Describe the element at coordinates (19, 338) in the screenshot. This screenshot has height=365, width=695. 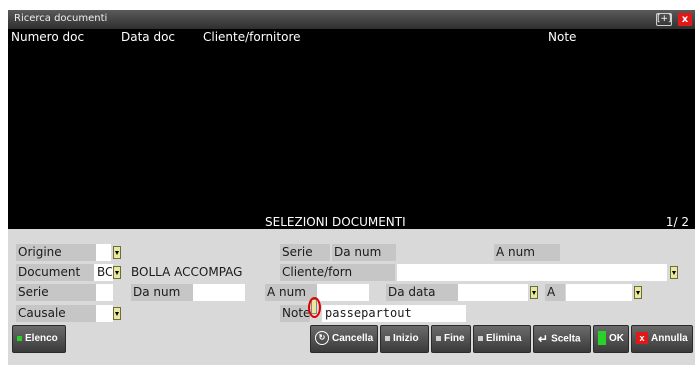
I see `green-square-icon` at that location.